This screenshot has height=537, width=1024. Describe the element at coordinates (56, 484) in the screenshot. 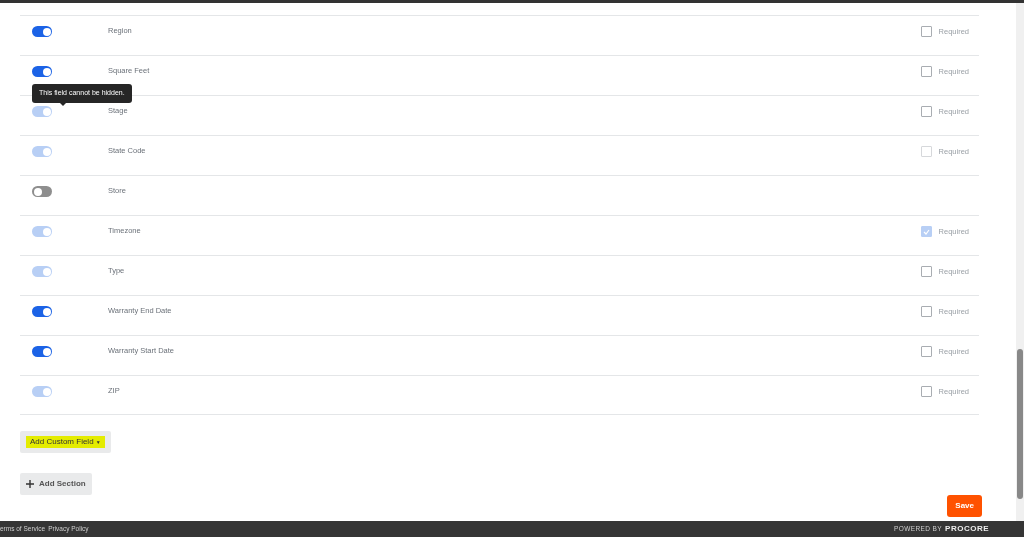

I see `add-section-button: Add Section` at that location.